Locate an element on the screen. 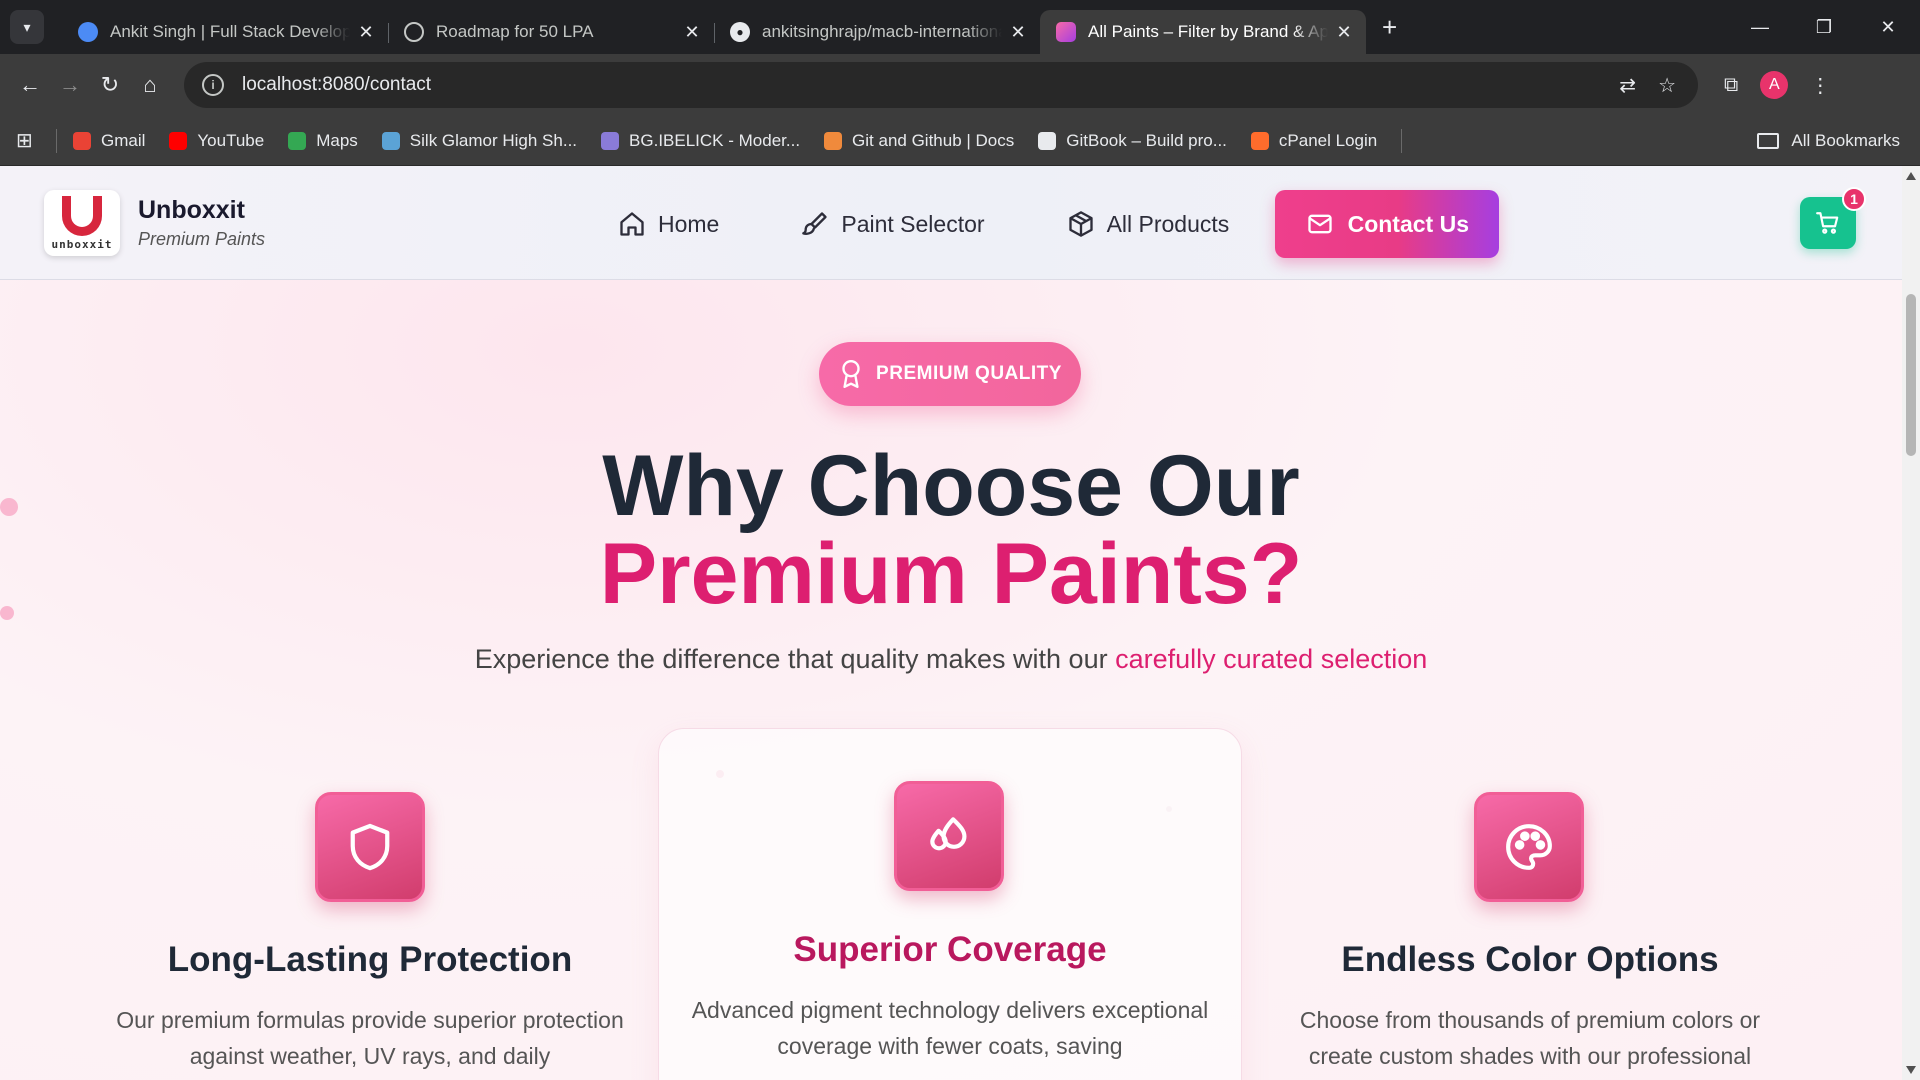  page-scrollbar is located at coordinates (1911, 623).